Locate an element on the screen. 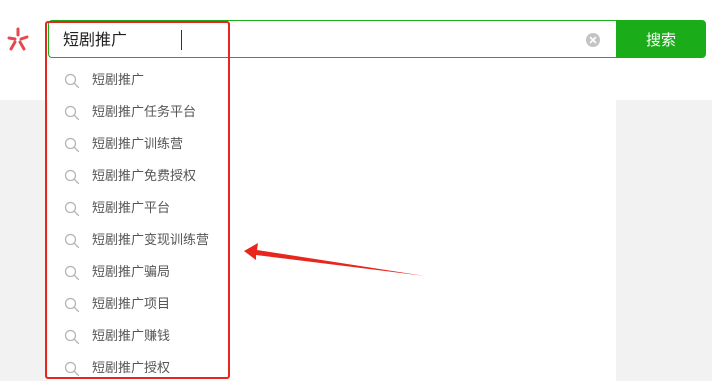 The image size is (712, 384). suggestion-text: 短剧推广骗局 is located at coordinates (131, 272).